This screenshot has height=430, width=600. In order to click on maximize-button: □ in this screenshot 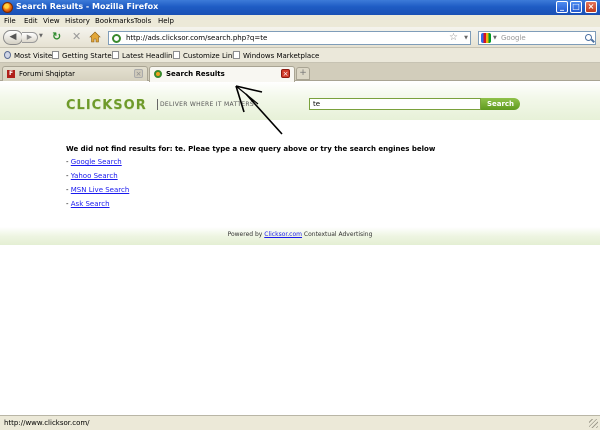, I will do `click(576, 7)`.